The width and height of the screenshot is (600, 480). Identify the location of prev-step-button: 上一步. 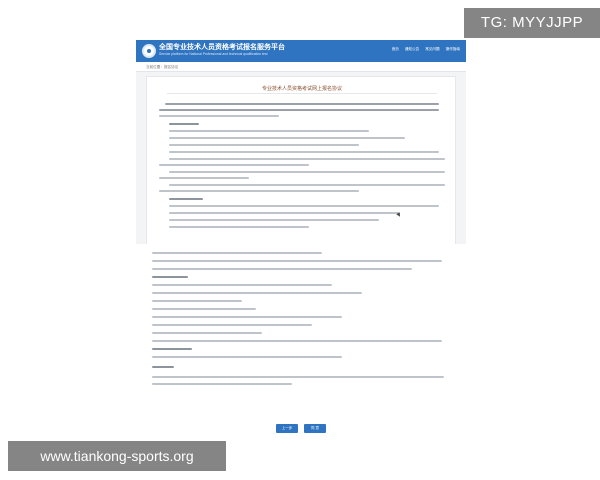
(287, 428).